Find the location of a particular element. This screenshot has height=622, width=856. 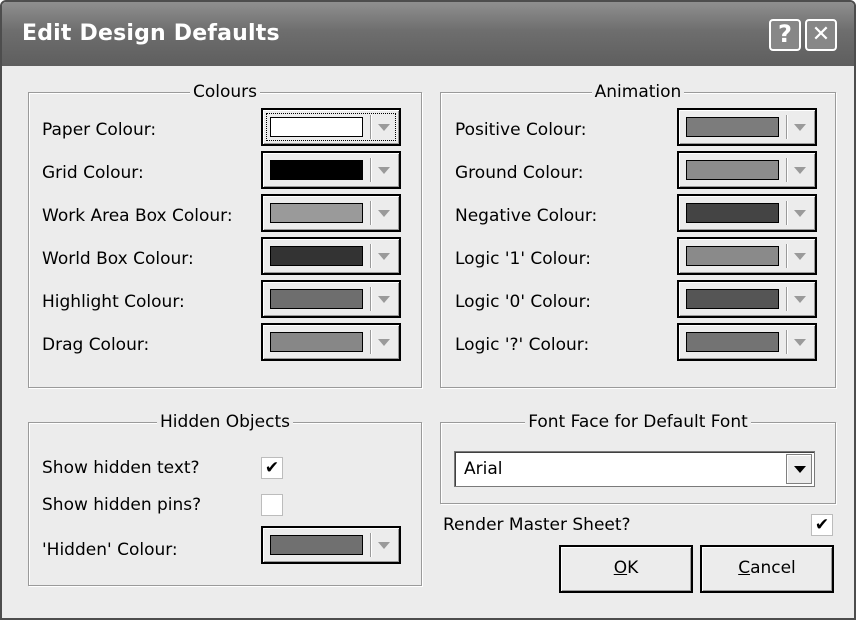

animation-label: Logic '0' Colour: is located at coordinates (523, 302).